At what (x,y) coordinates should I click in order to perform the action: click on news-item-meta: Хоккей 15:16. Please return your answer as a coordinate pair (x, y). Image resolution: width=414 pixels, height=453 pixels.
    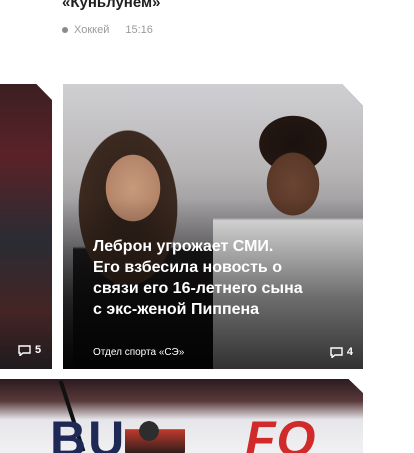
    Looking at the image, I should click on (107, 30).